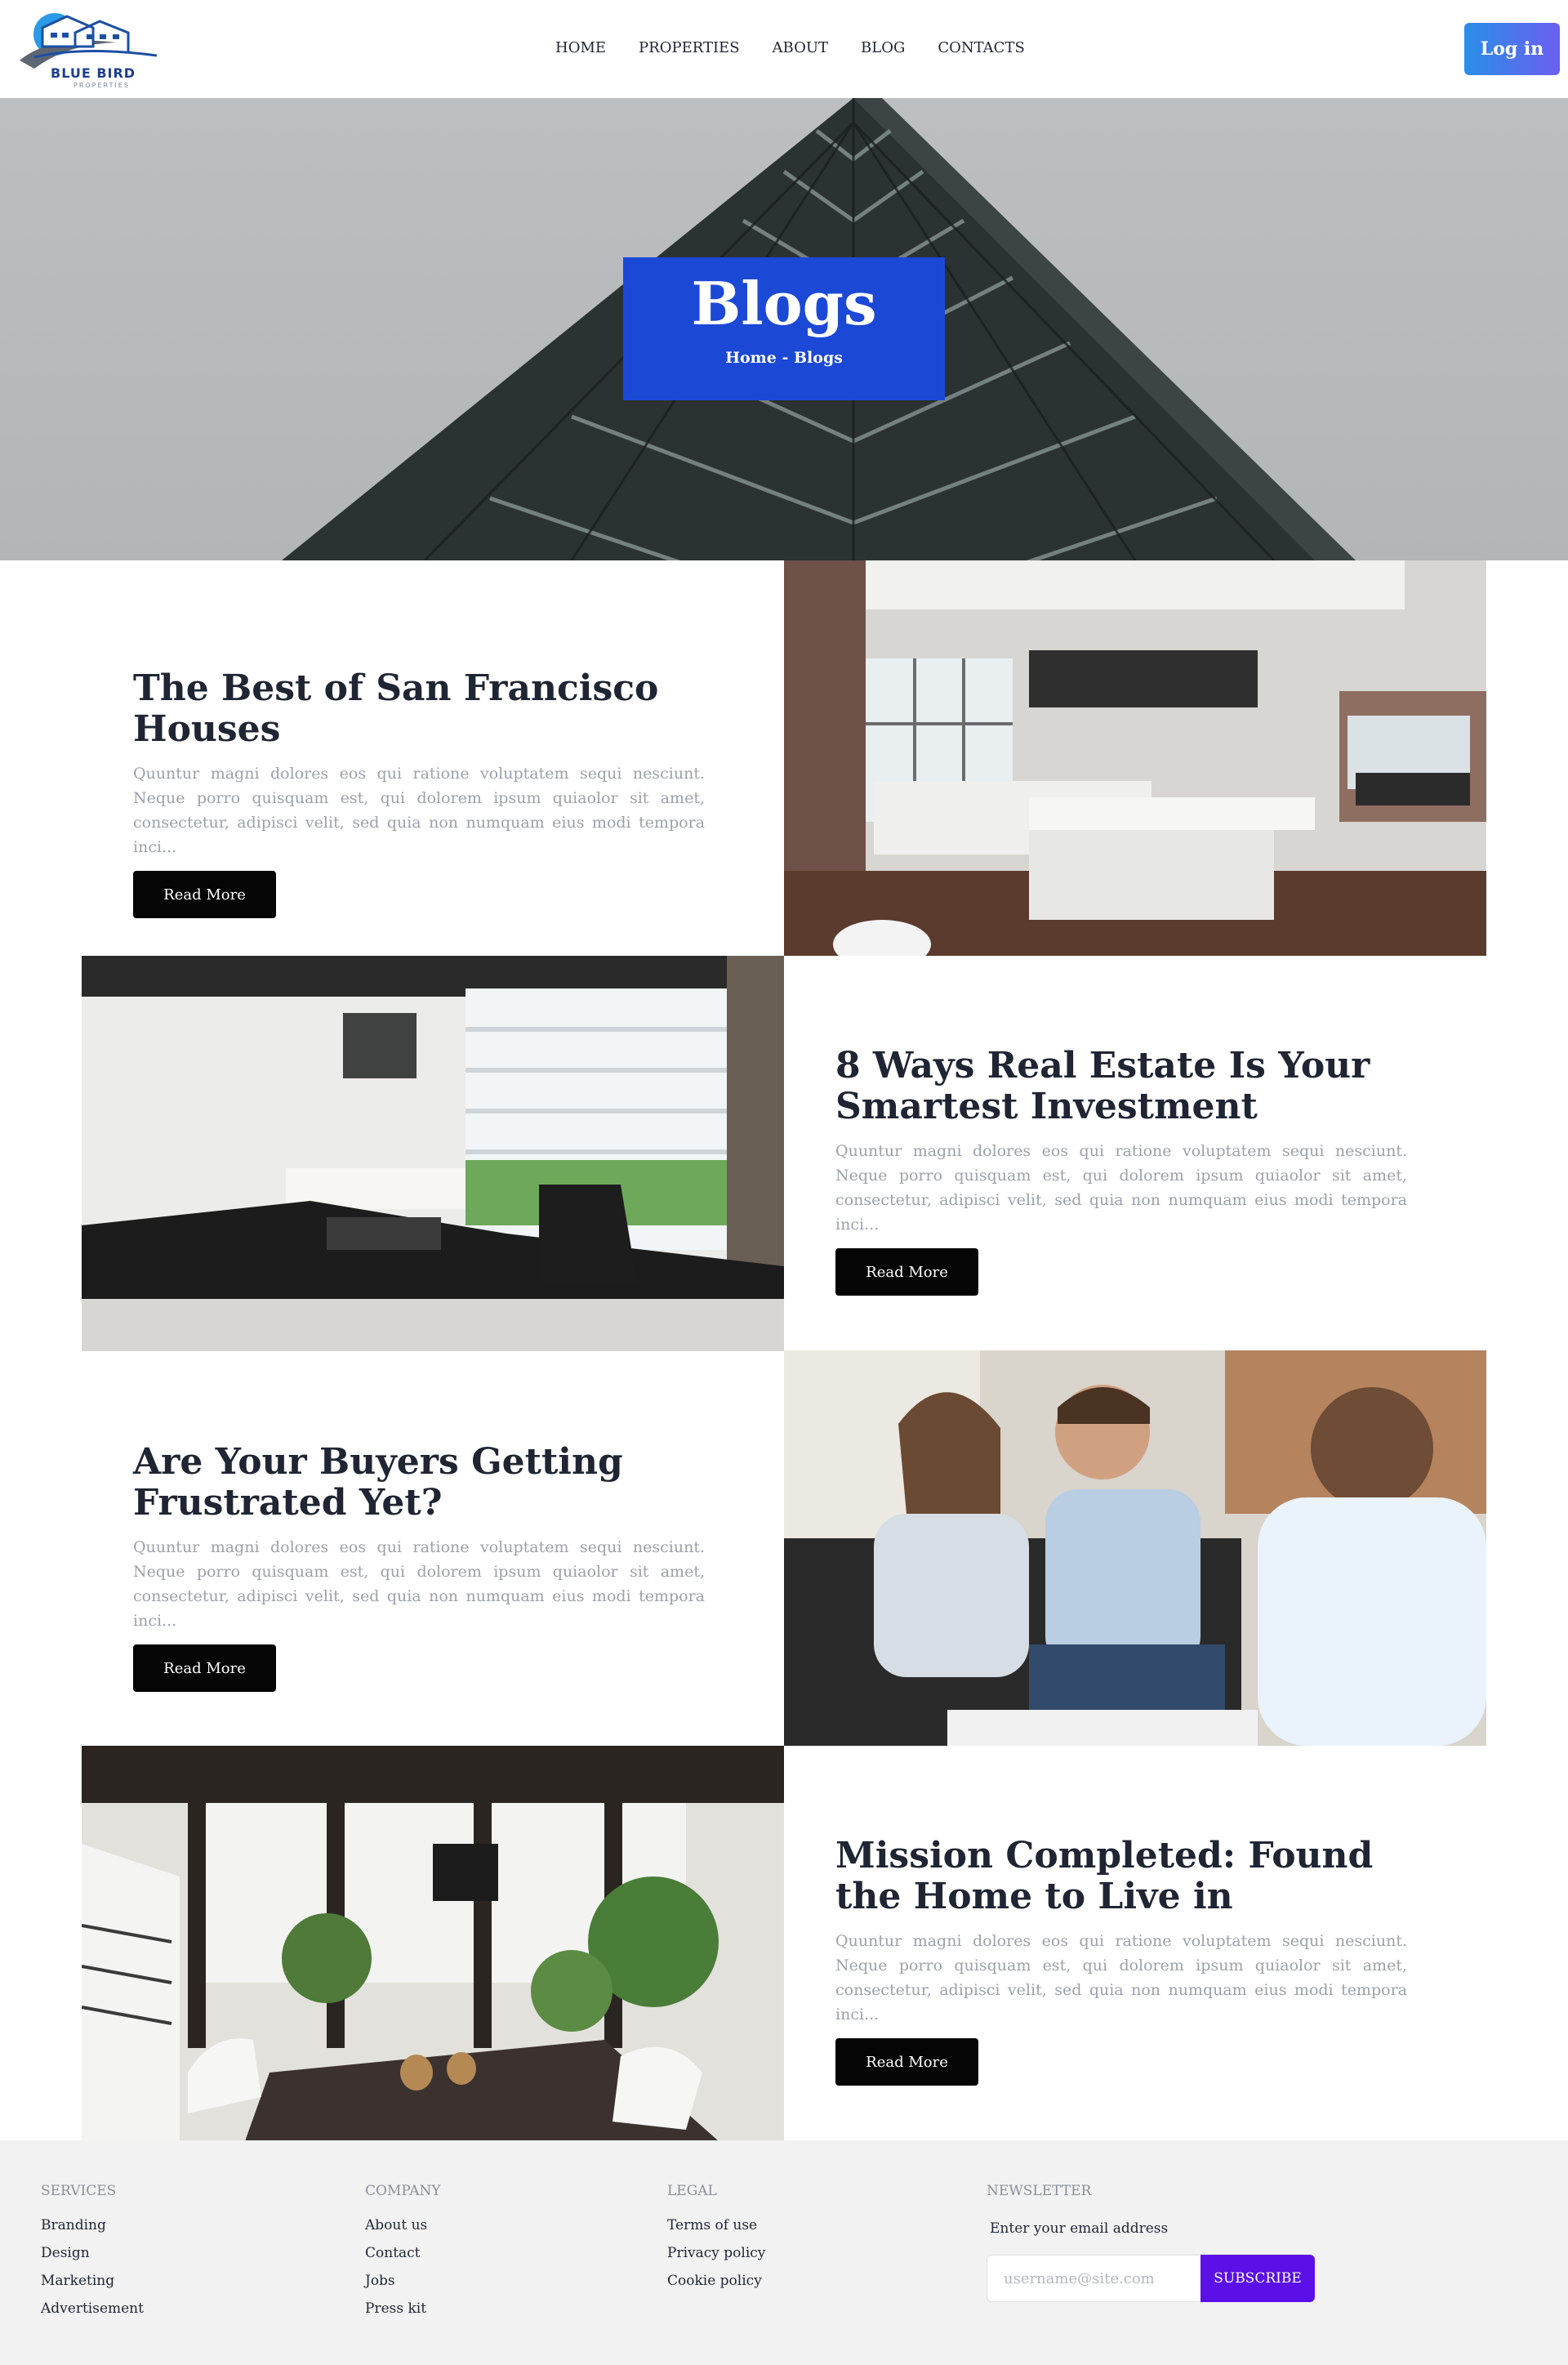 Image resolution: width=1568 pixels, height=2365 pixels. I want to click on main-nav: HOME PROPERTIES ABOUT BLOG CONTACTS, so click(806, 48).